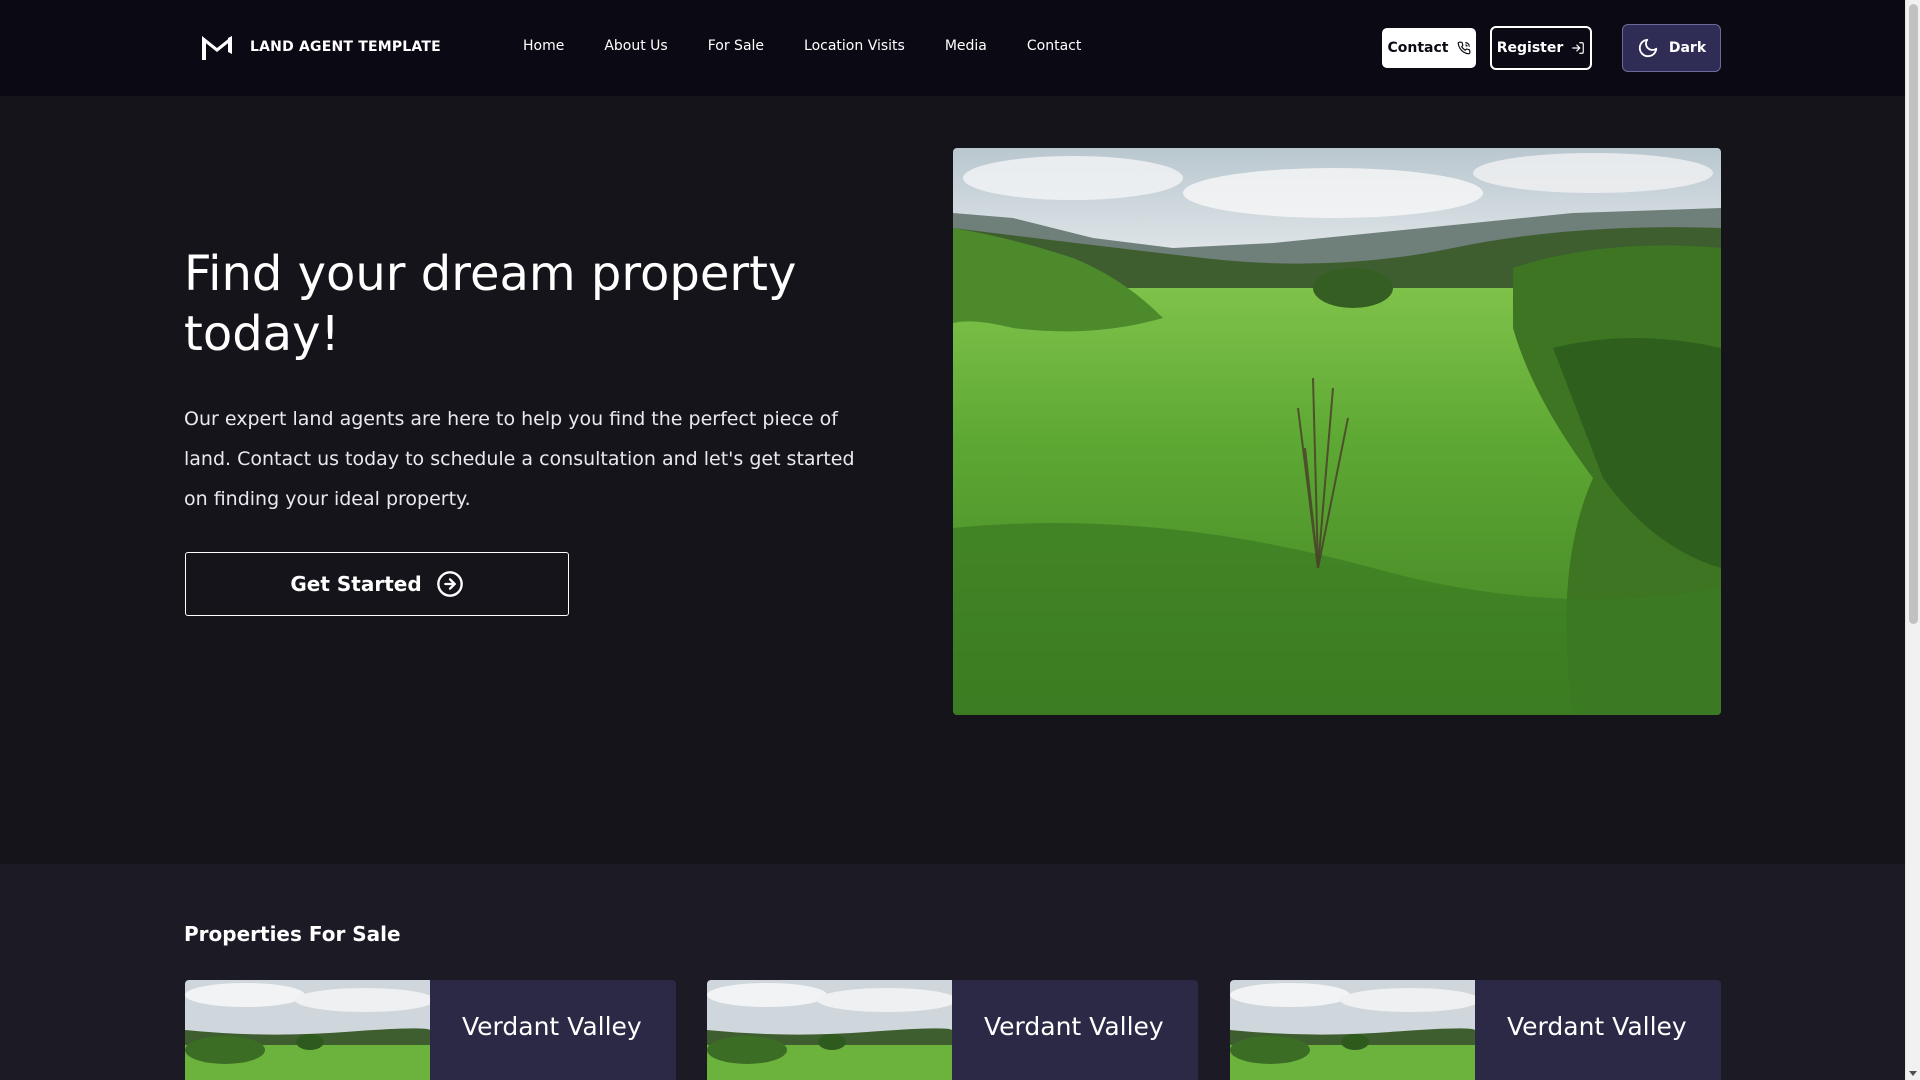 Image resolution: width=1920 pixels, height=1080 pixels. I want to click on theme-toggle-label: Dark, so click(1687, 48).